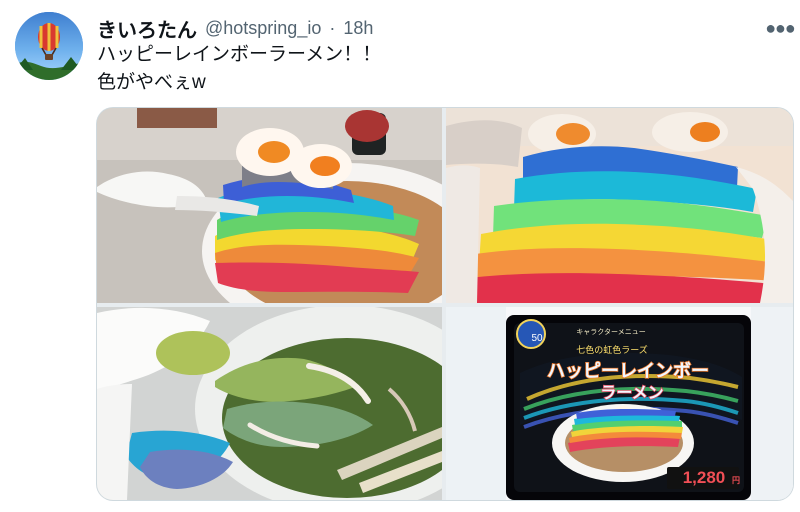 The height and width of the screenshot is (512, 800). I want to click on username: @hotspring_io, so click(263, 28).